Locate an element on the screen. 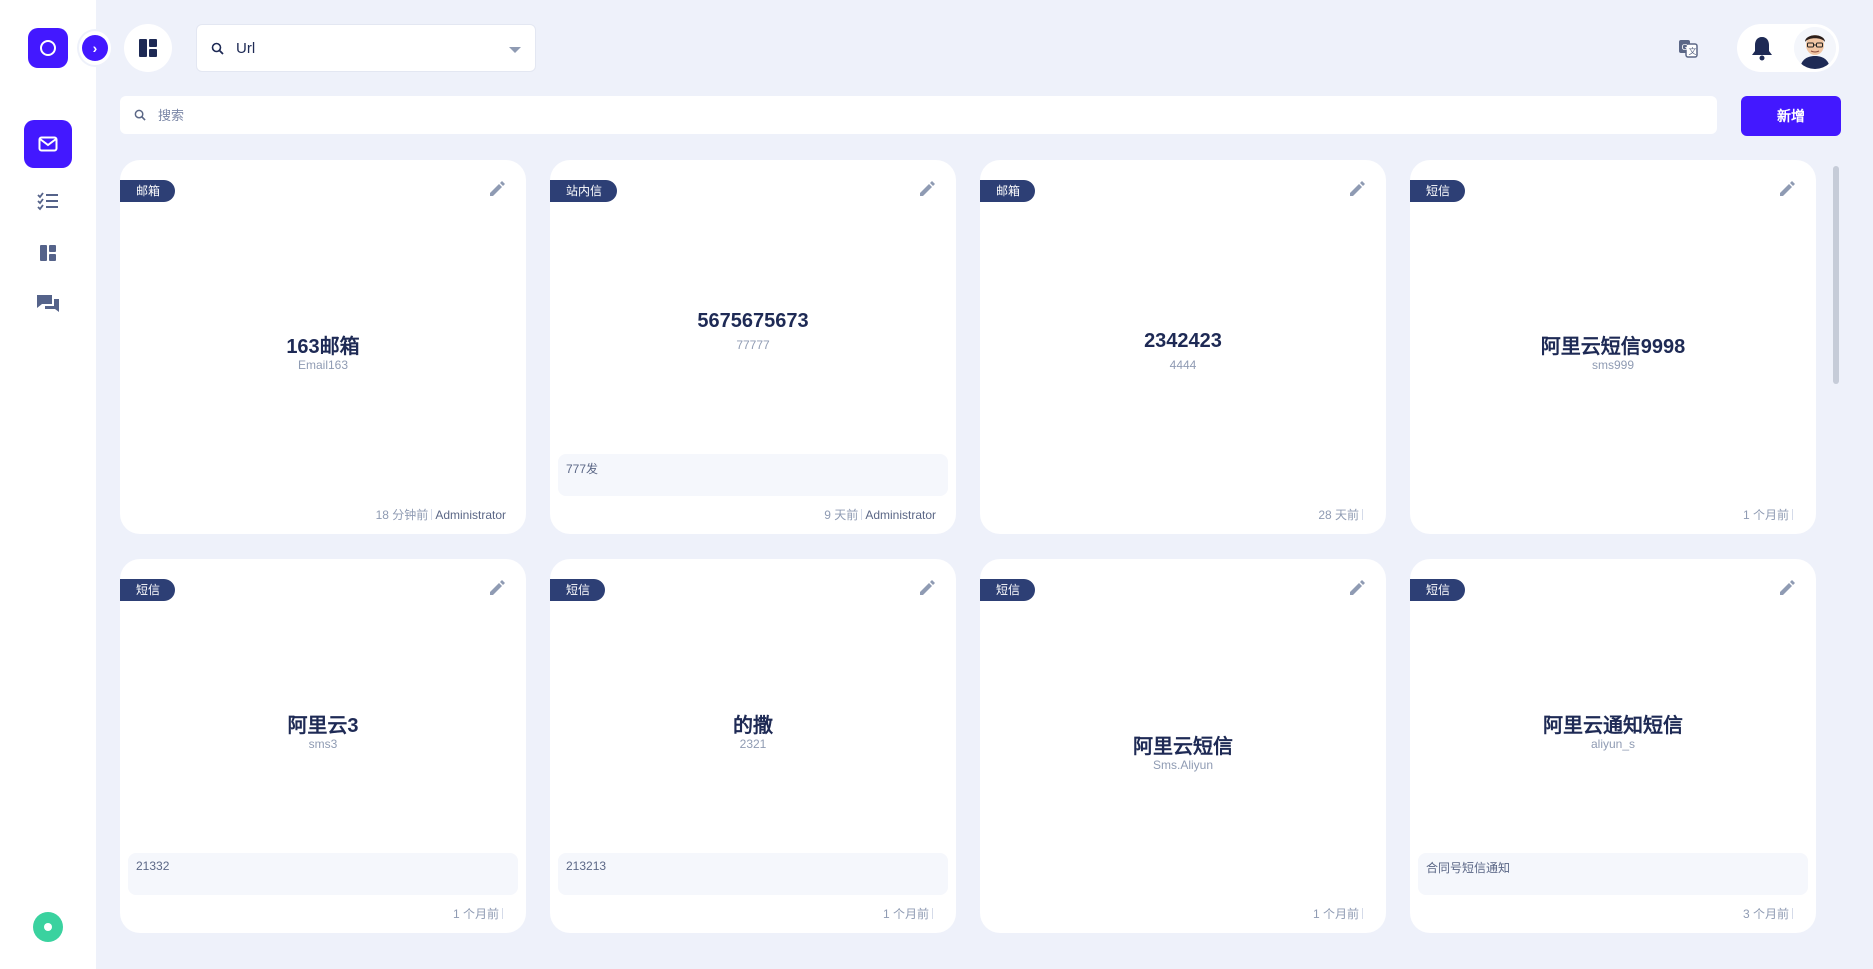 The image size is (1873, 969). user-avatar-icon is located at coordinates (1815, 48).